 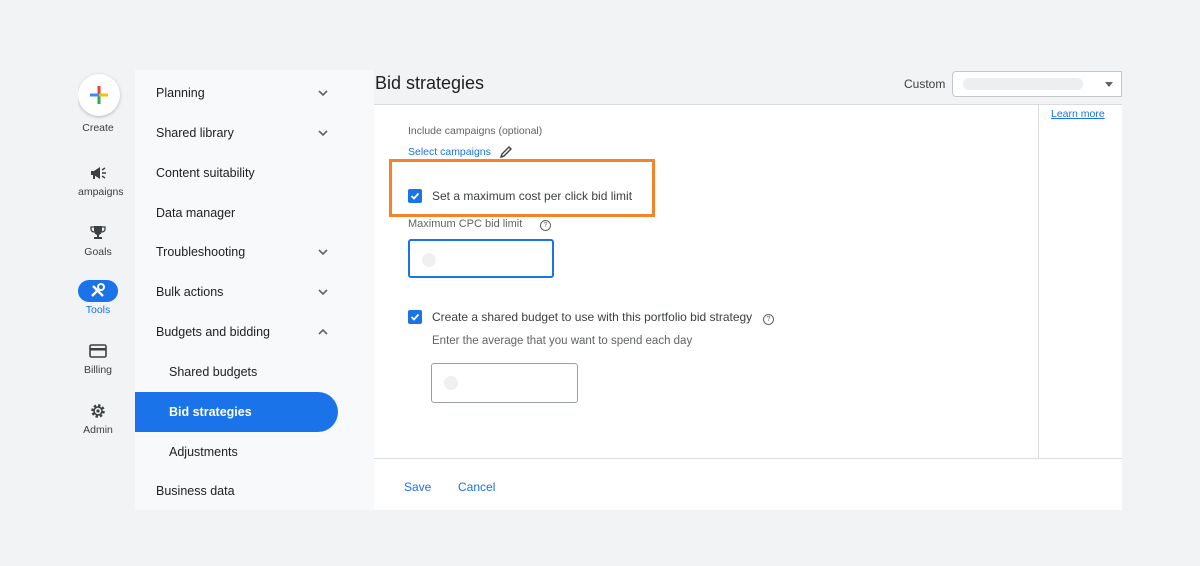 What do you see at coordinates (1038, 281) in the screenshot?
I see `side-panel-divider` at bounding box center [1038, 281].